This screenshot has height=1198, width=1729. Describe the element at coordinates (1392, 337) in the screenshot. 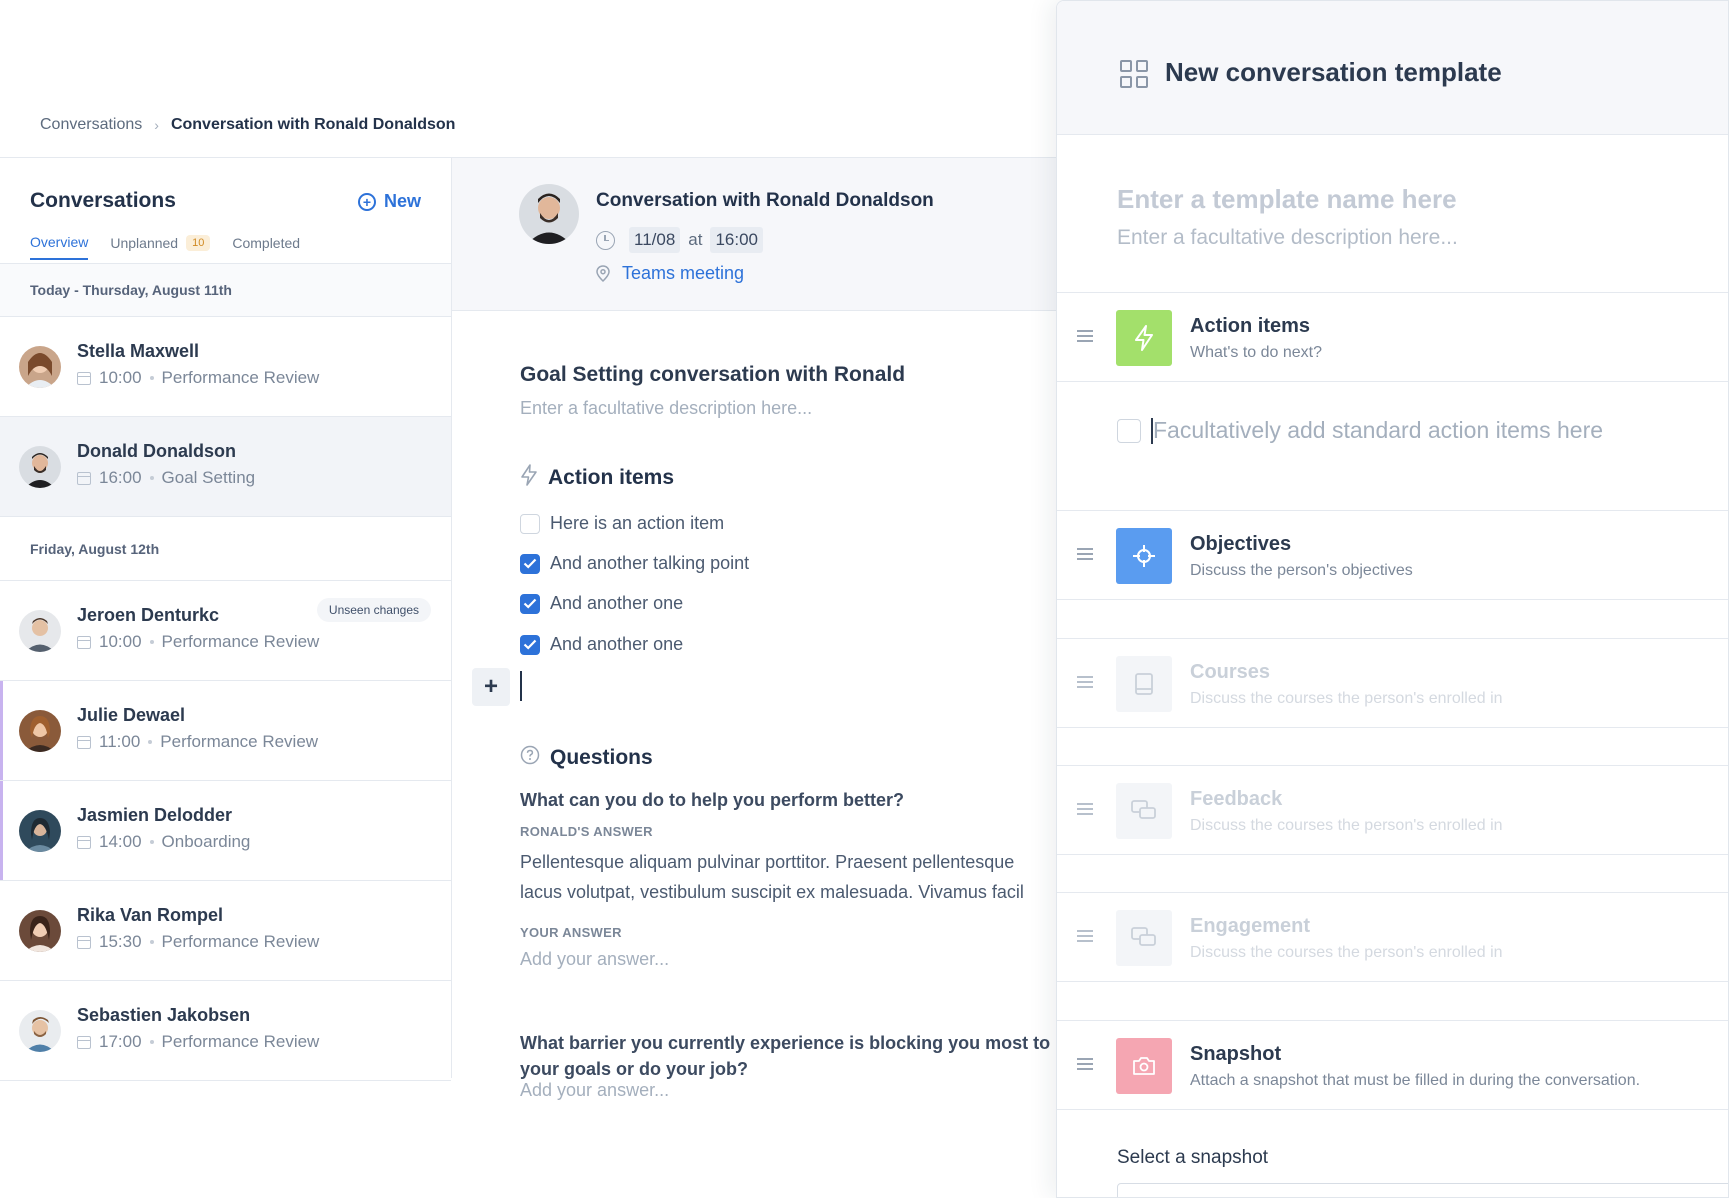

I see `template-block-action-items: Action items What's to do next?` at that location.